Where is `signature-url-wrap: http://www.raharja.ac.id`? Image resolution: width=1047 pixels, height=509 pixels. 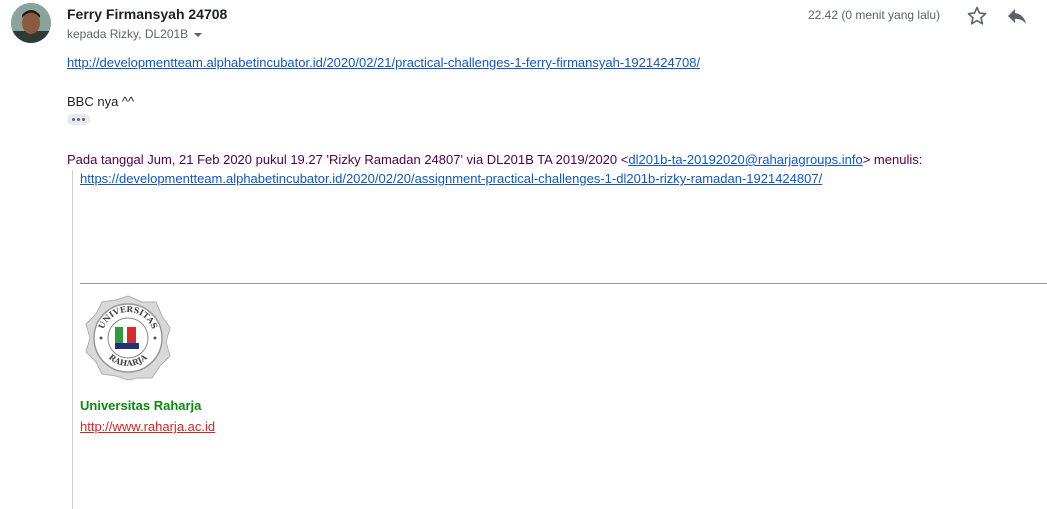
signature-url-wrap: http://www.raharja.ac.id is located at coordinates (147, 426).